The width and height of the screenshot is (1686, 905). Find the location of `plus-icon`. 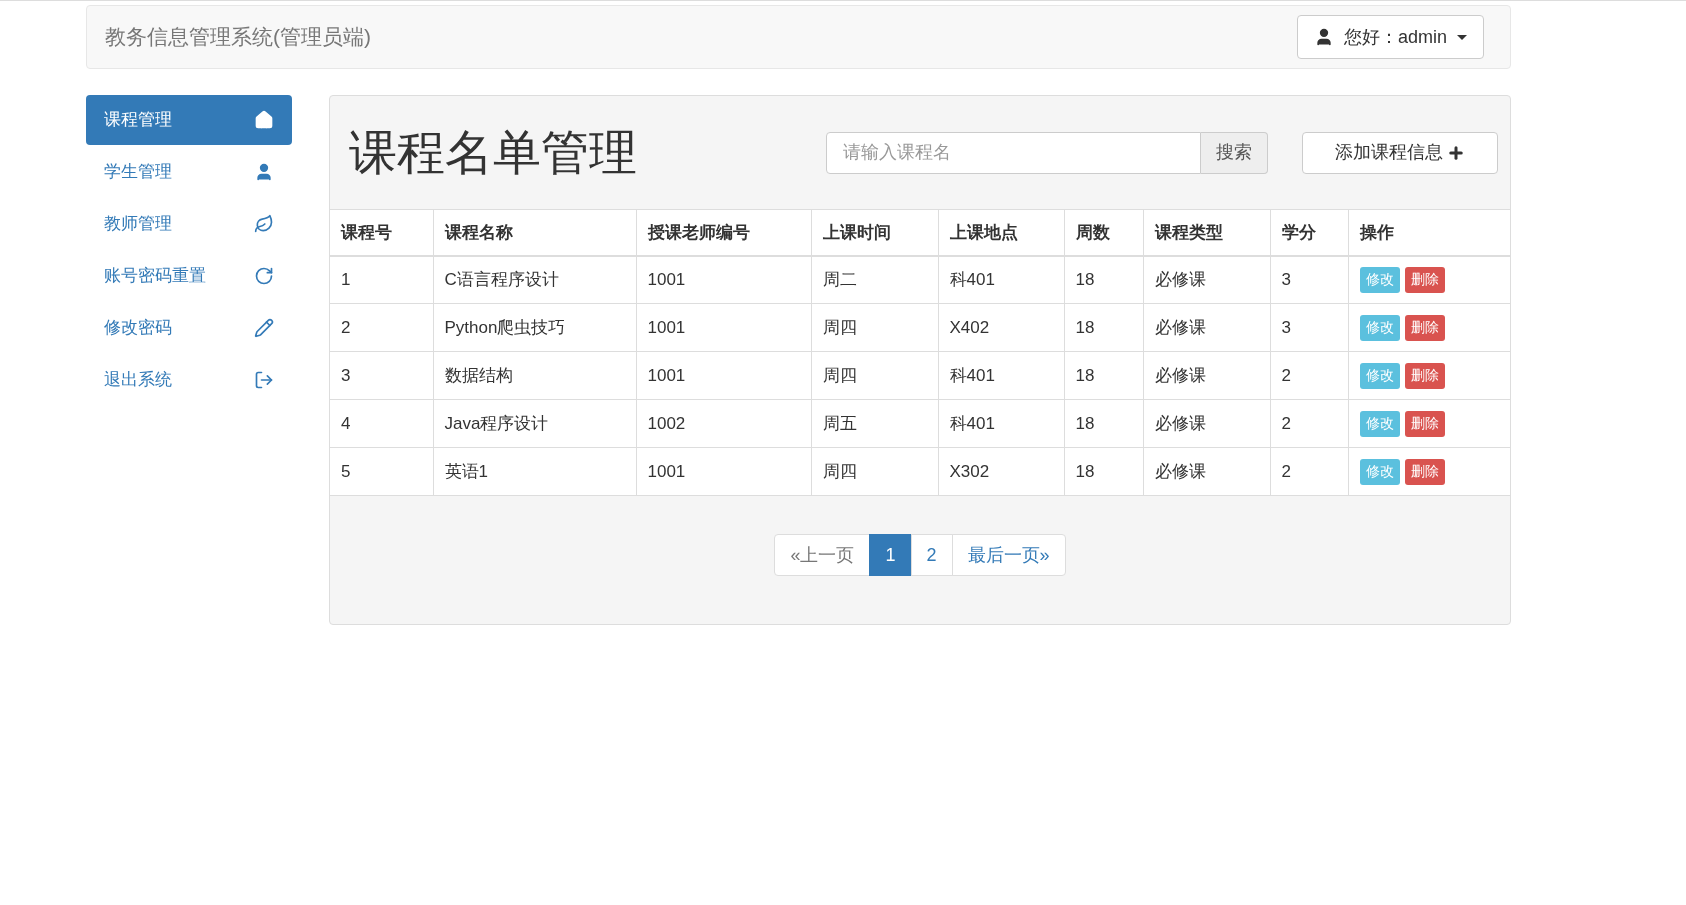

plus-icon is located at coordinates (1456, 152).